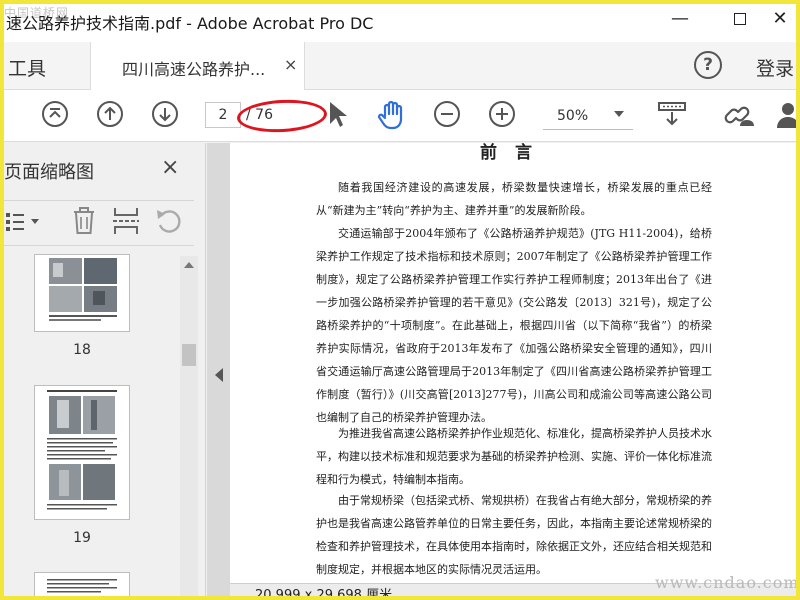  Describe the element at coordinates (290, 64) in the screenshot. I see `tab-close-button: ×` at that location.